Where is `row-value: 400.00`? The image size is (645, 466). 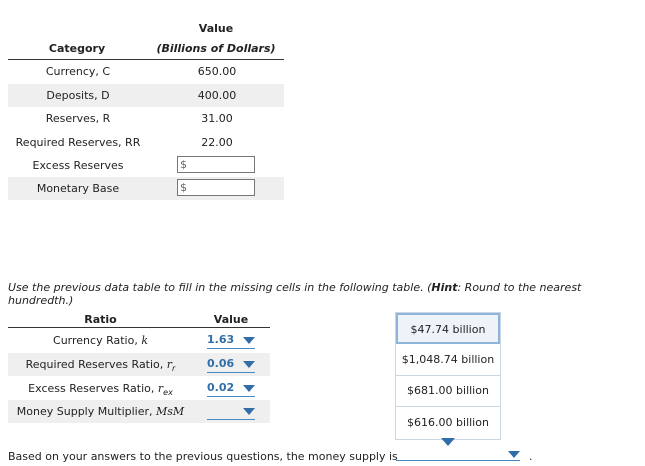
row-value: 400.00 is located at coordinates (217, 95).